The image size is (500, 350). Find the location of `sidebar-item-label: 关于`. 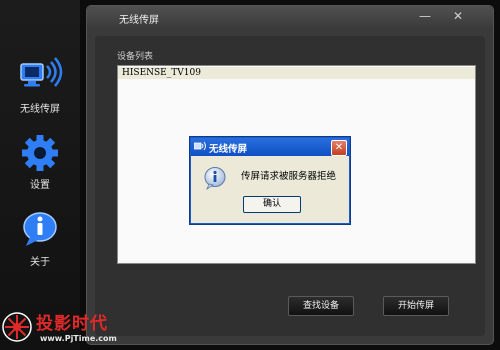

sidebar-item-label: 关于 is located at coordinates (40, 262).